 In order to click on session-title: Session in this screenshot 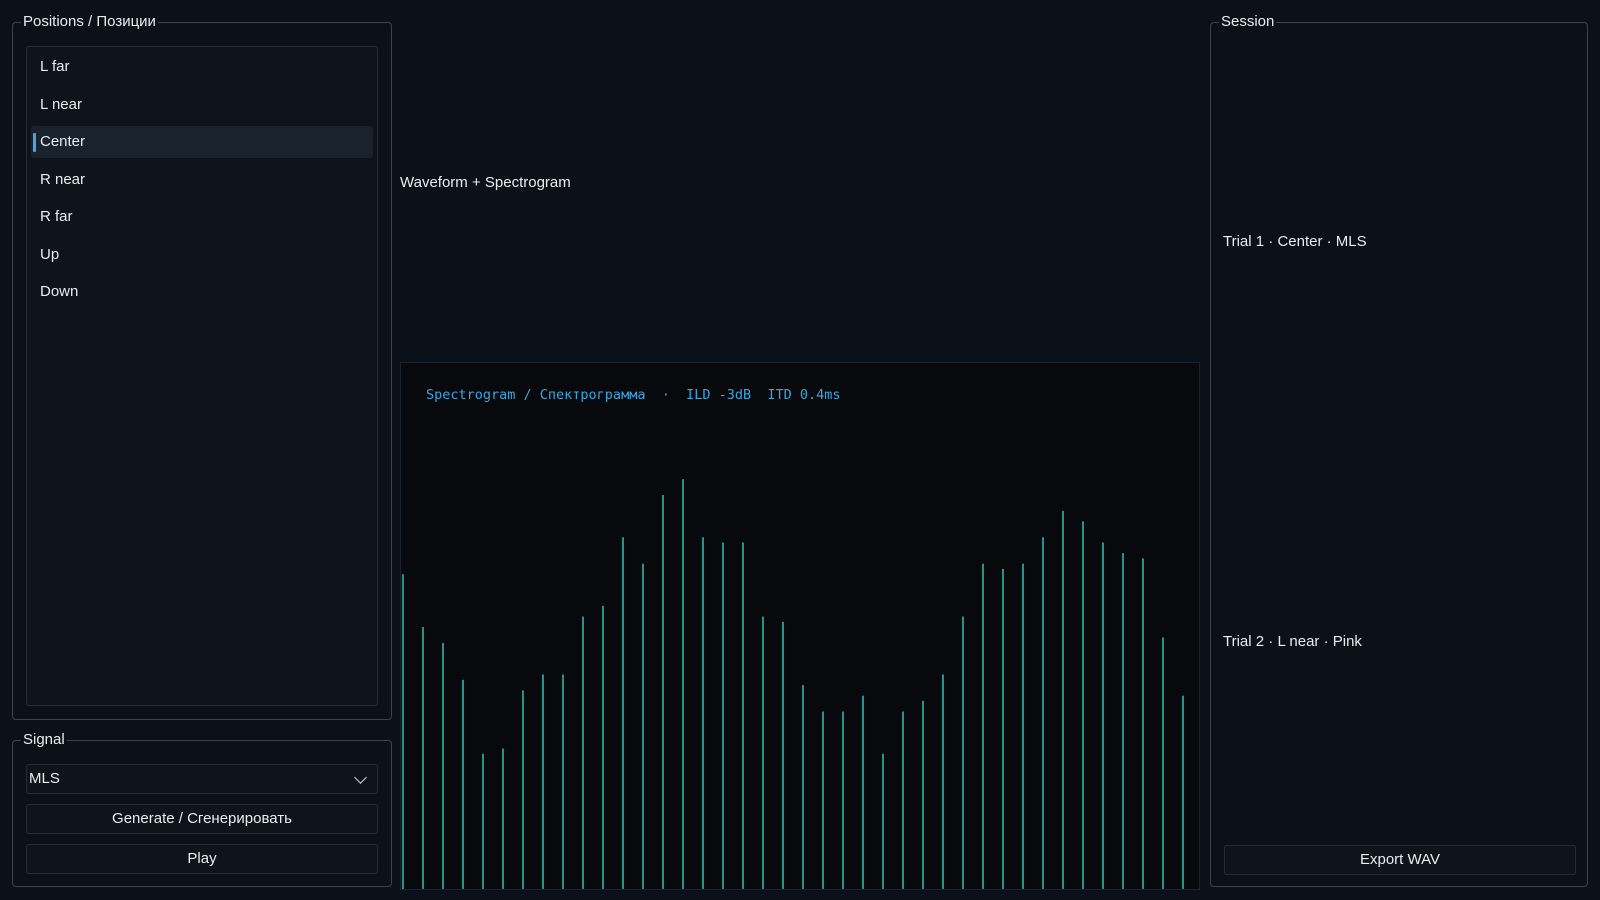, I will do `click(1248, 22)`.